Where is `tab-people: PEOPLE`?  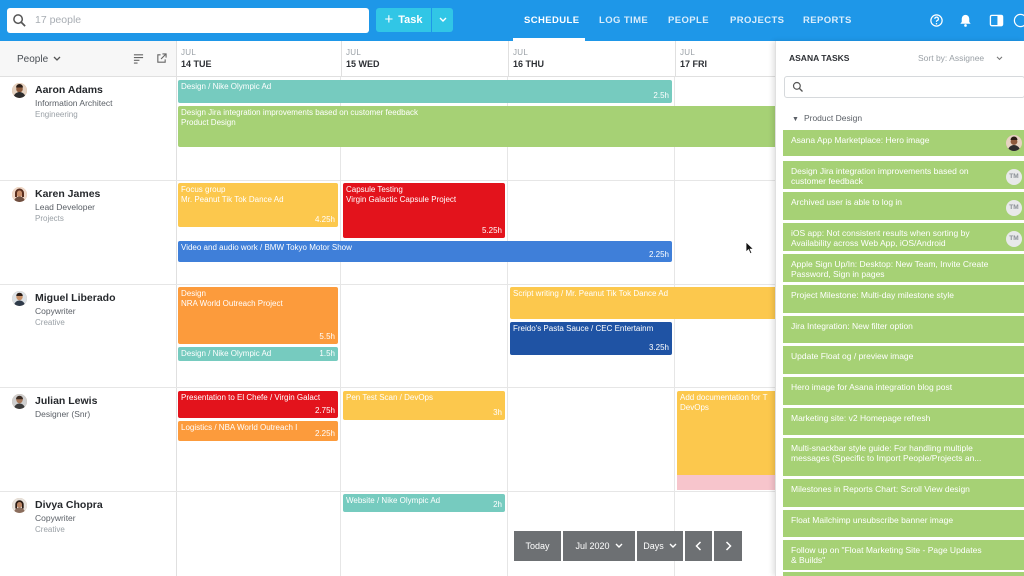 tab-people: PEOPLE is located at coordinates (688, 20).